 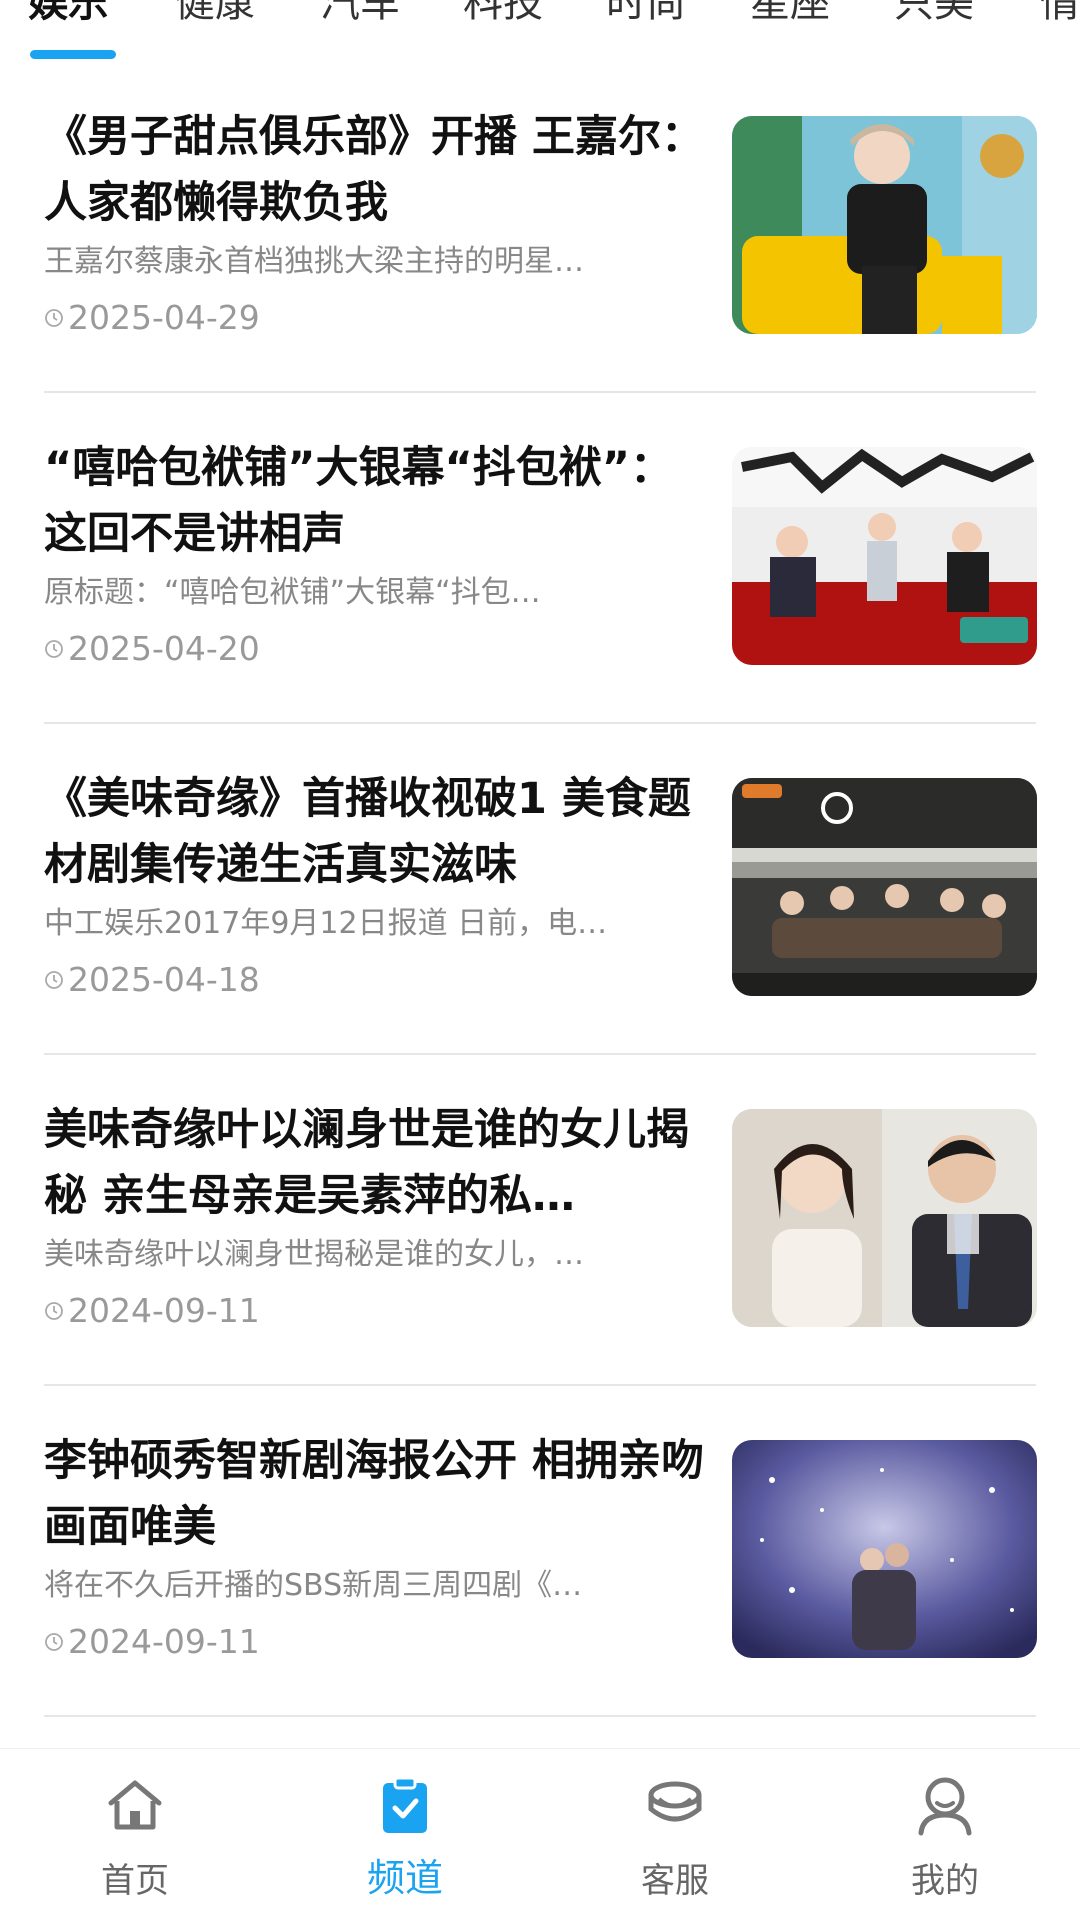 What do you see at coordinates (404, 1878) in the screenshot?
I see `nav-channel-label: 频道` at bounding box center [404, 1878].